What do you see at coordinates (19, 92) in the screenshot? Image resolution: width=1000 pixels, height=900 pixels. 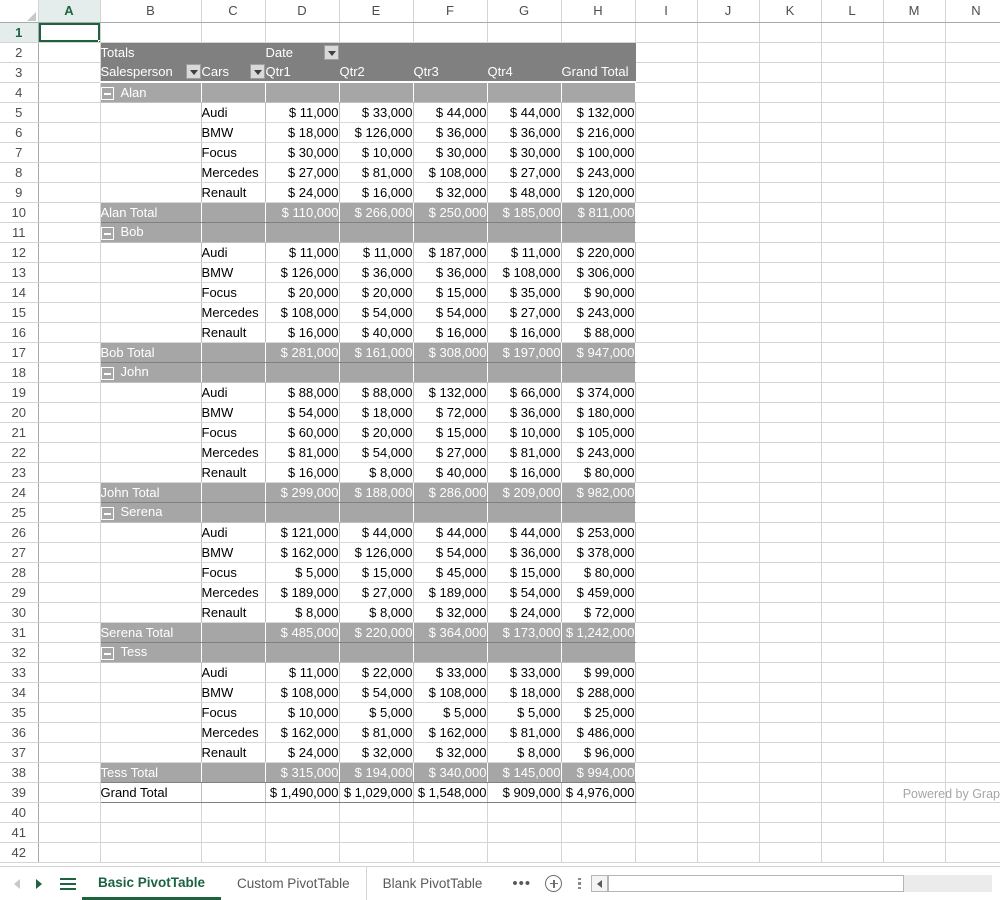 I see `row-header-4: 4` at bounding box center [19, 92].